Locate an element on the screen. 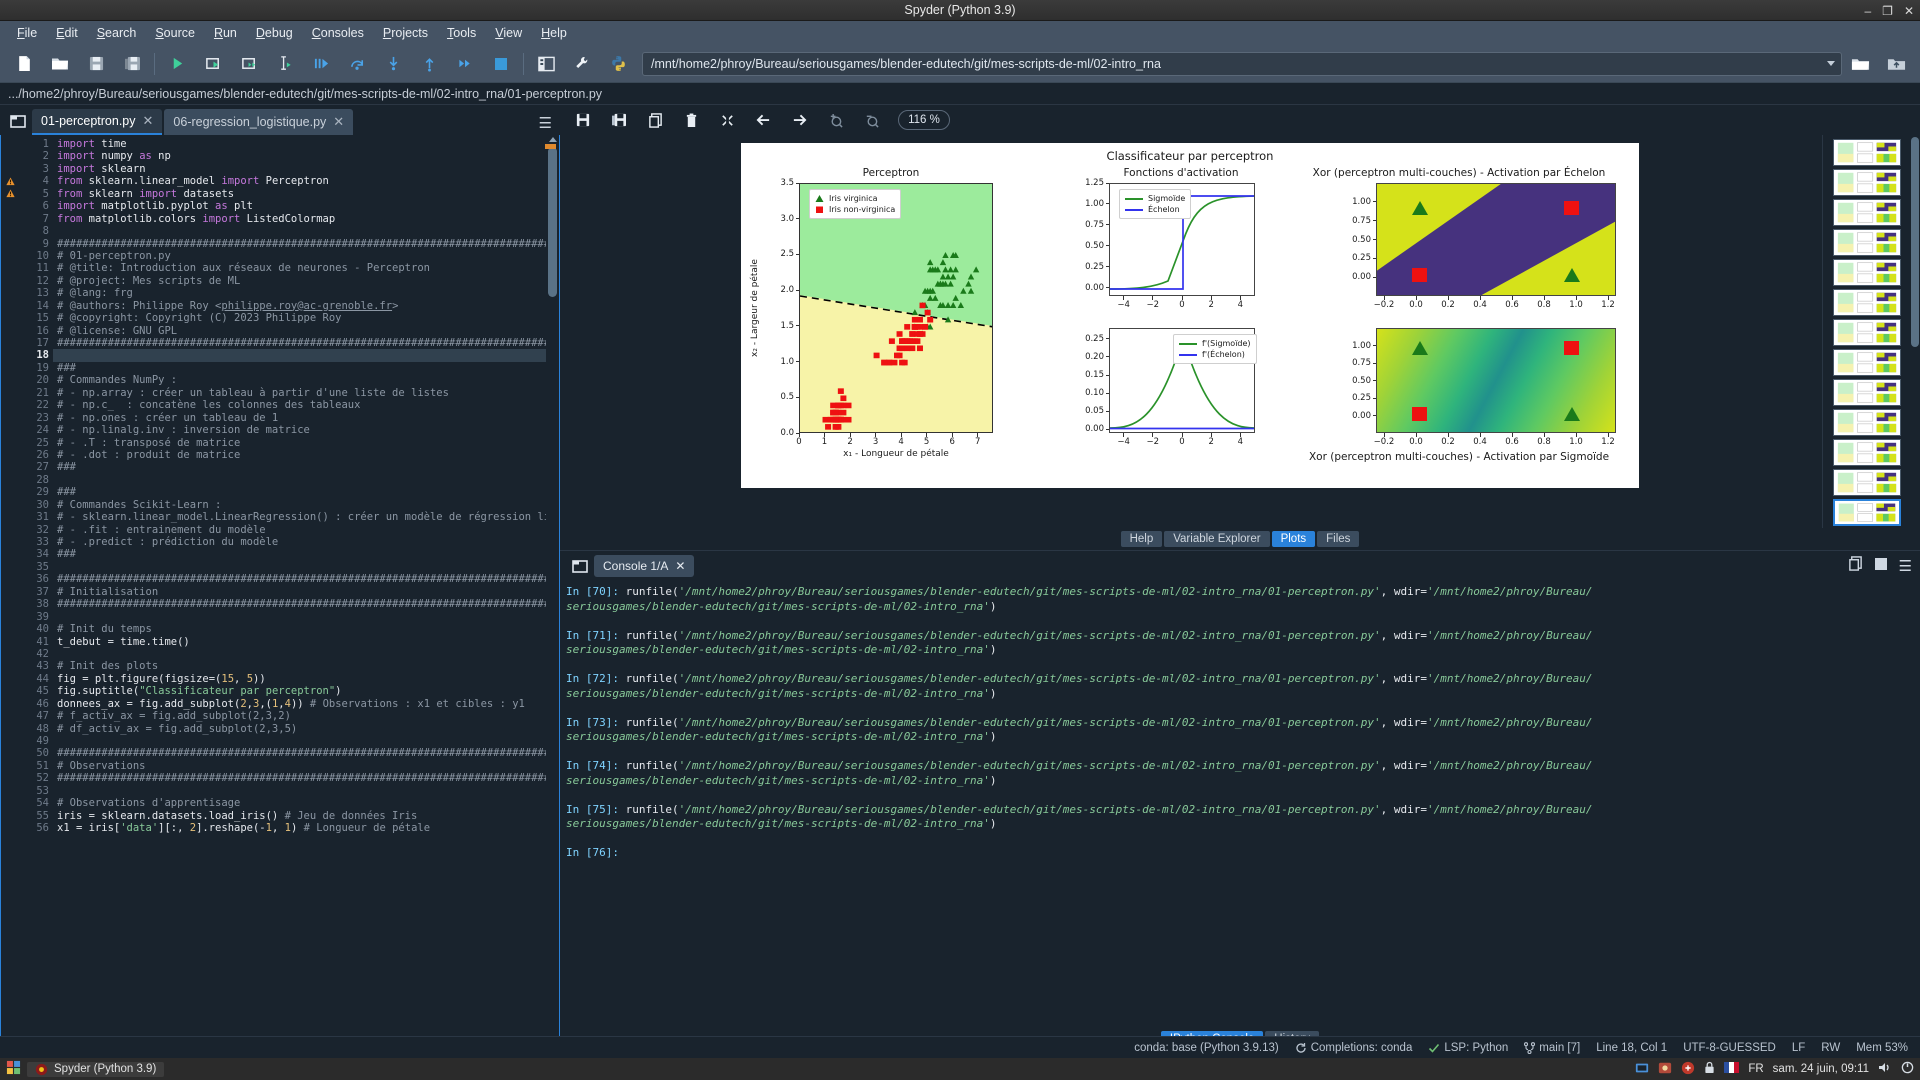 The height and width of the screenshot is (1080, 1920). editor-tab-1: 06-regression_logistique.py ✕ is located at coordinates (259, 122).